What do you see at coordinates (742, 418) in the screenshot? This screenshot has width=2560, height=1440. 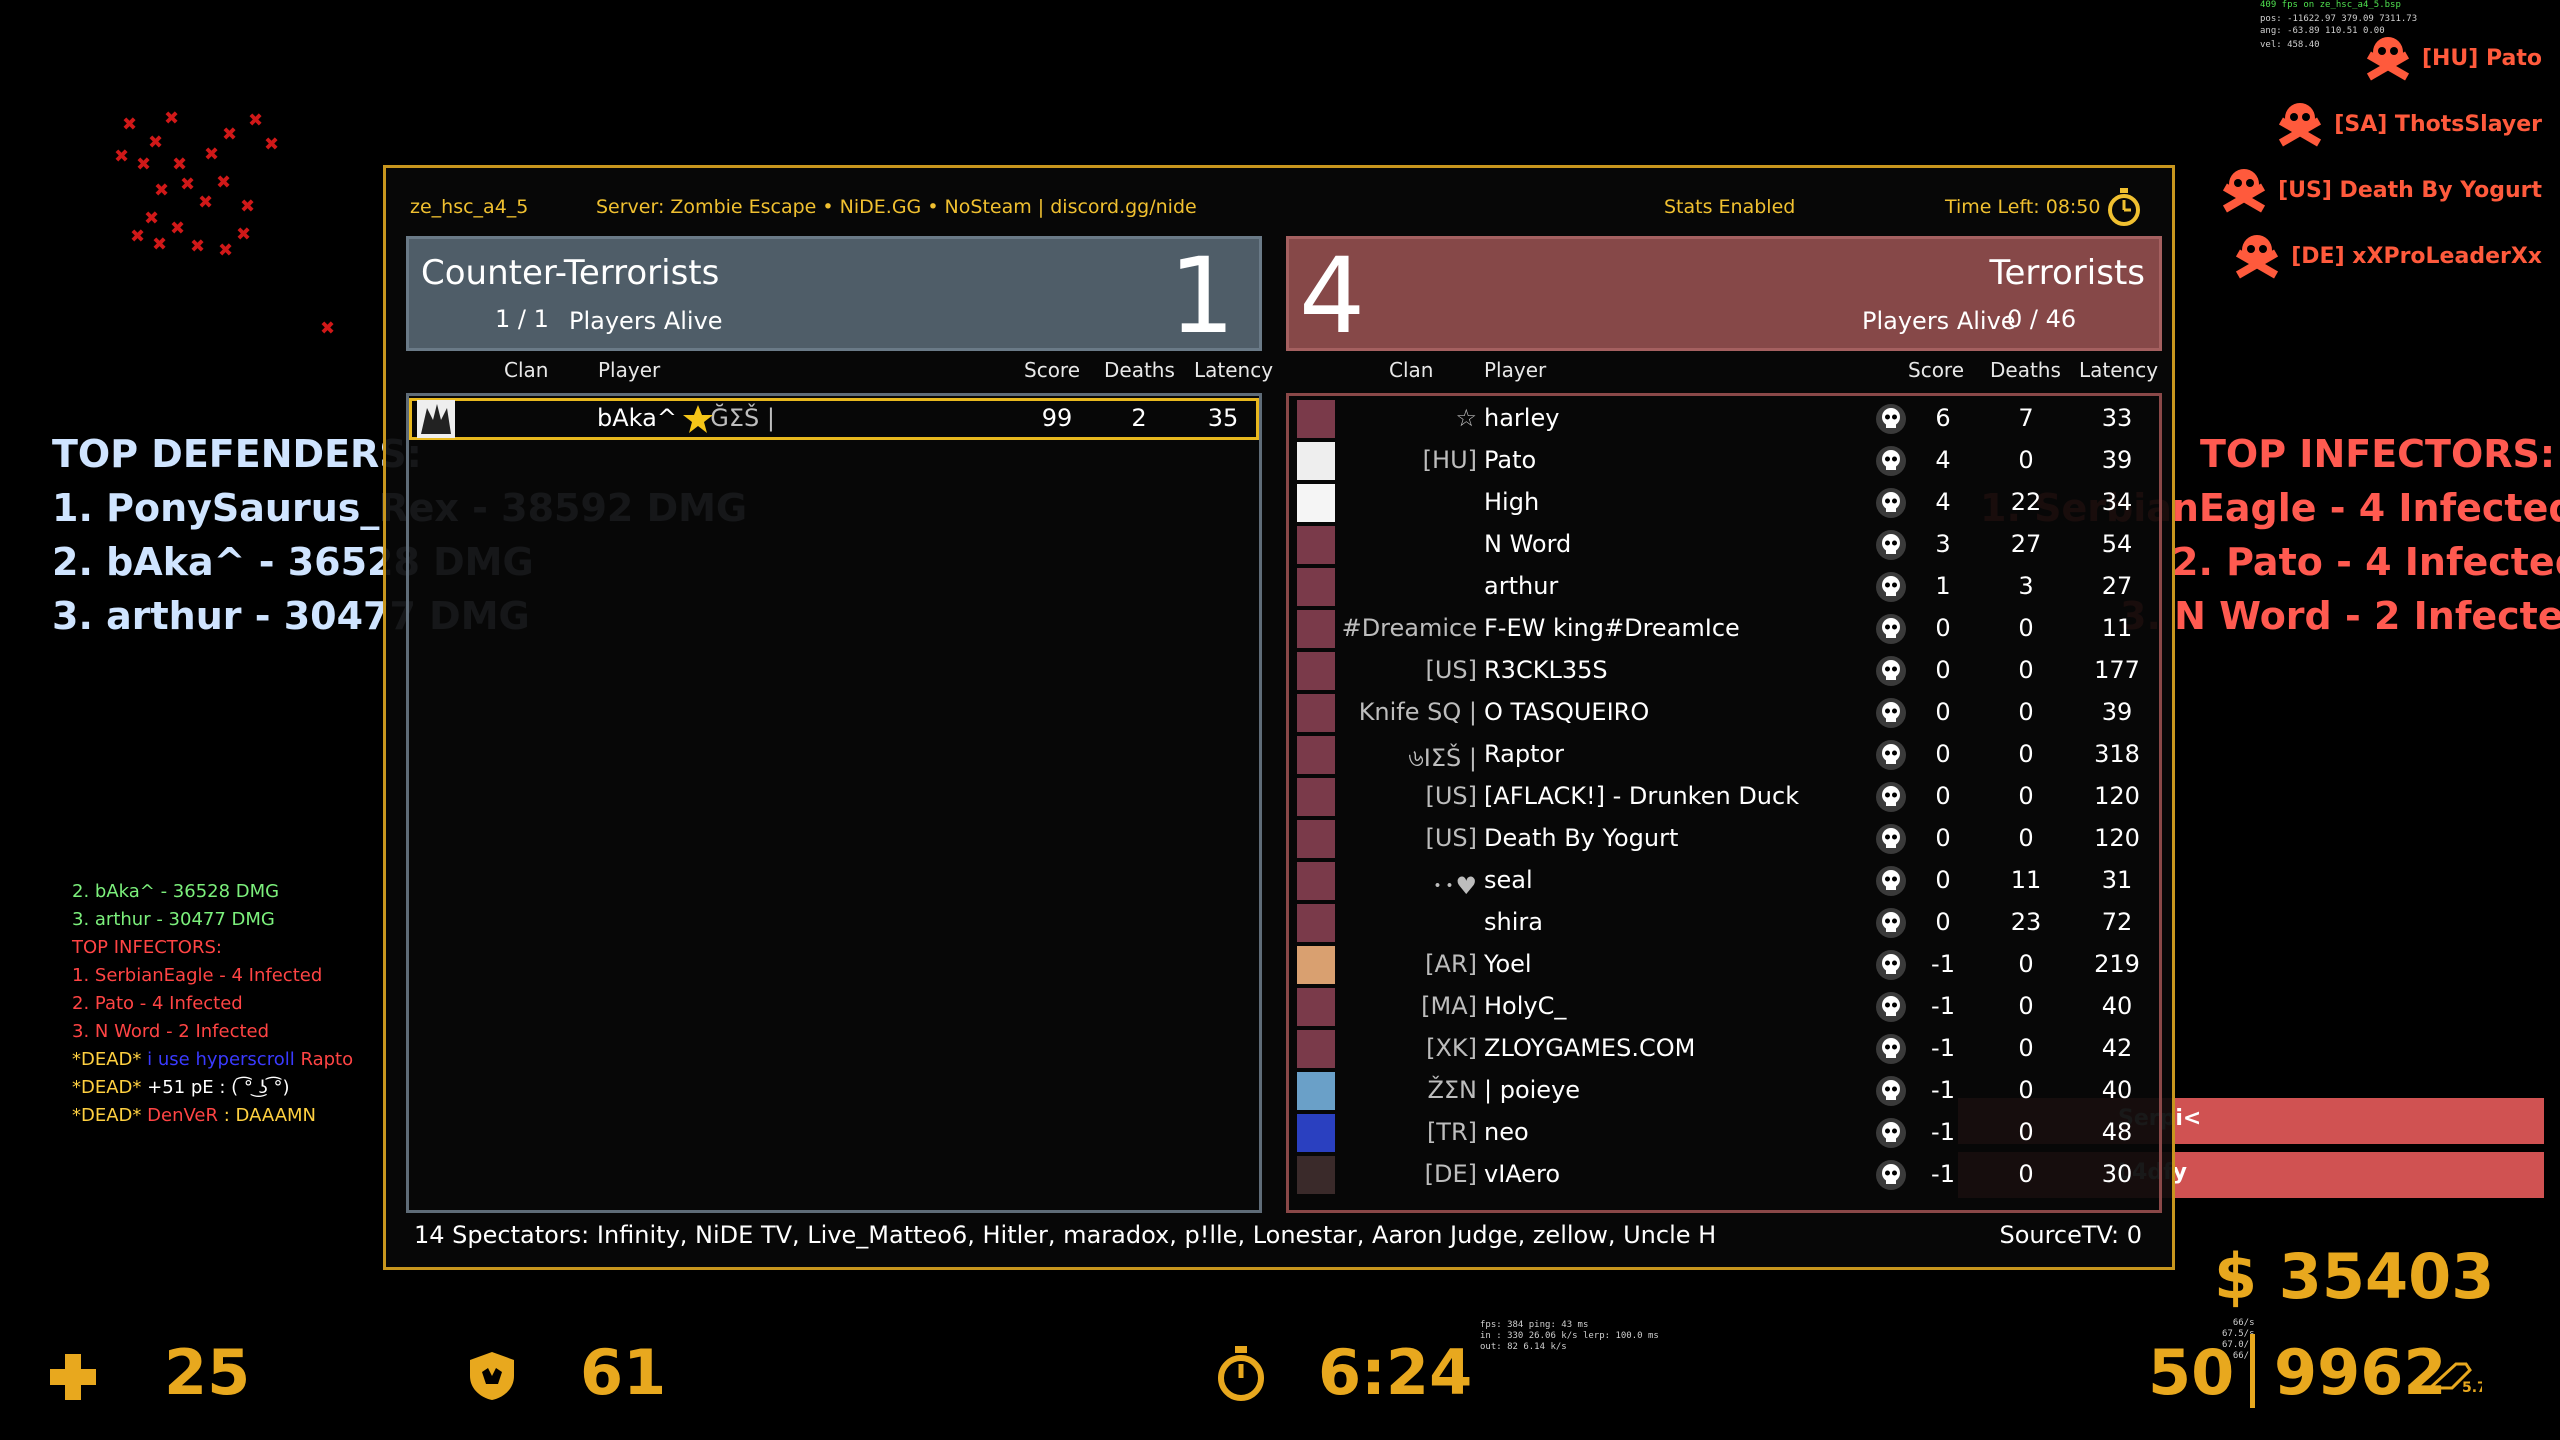 I see `player-clan: ĞΣŠ |` at bounding box center [742, 418].